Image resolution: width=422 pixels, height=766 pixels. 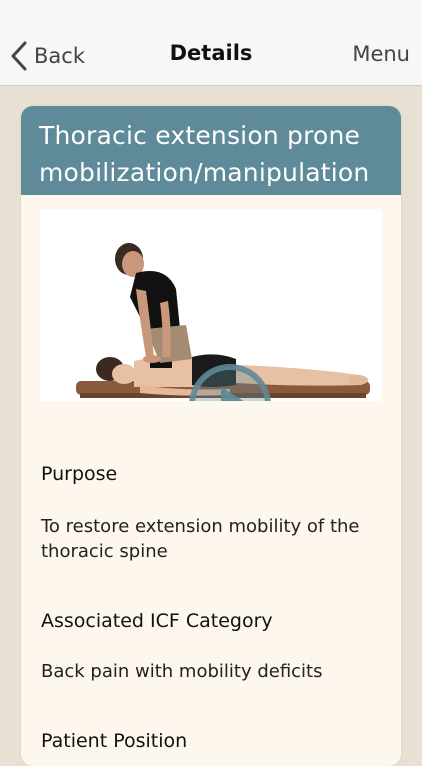 What do you see at coordinates (230, 382) in the screenshot?
I see `play-icon` at bounding box center [230, 382].